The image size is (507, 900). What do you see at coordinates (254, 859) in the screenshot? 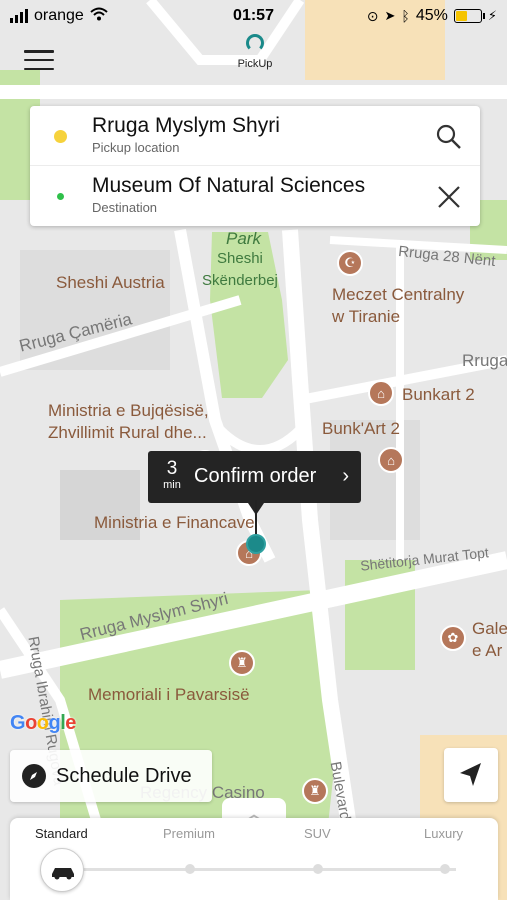
I see `vehicle-selector: Standard Premium SUV Luxury` at bounding box center [254, 859].